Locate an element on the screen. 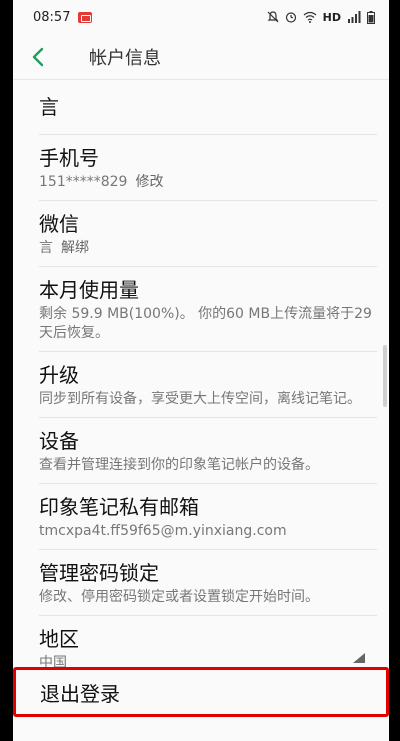  item-title: 地区 is located at coordinates (59, 639).